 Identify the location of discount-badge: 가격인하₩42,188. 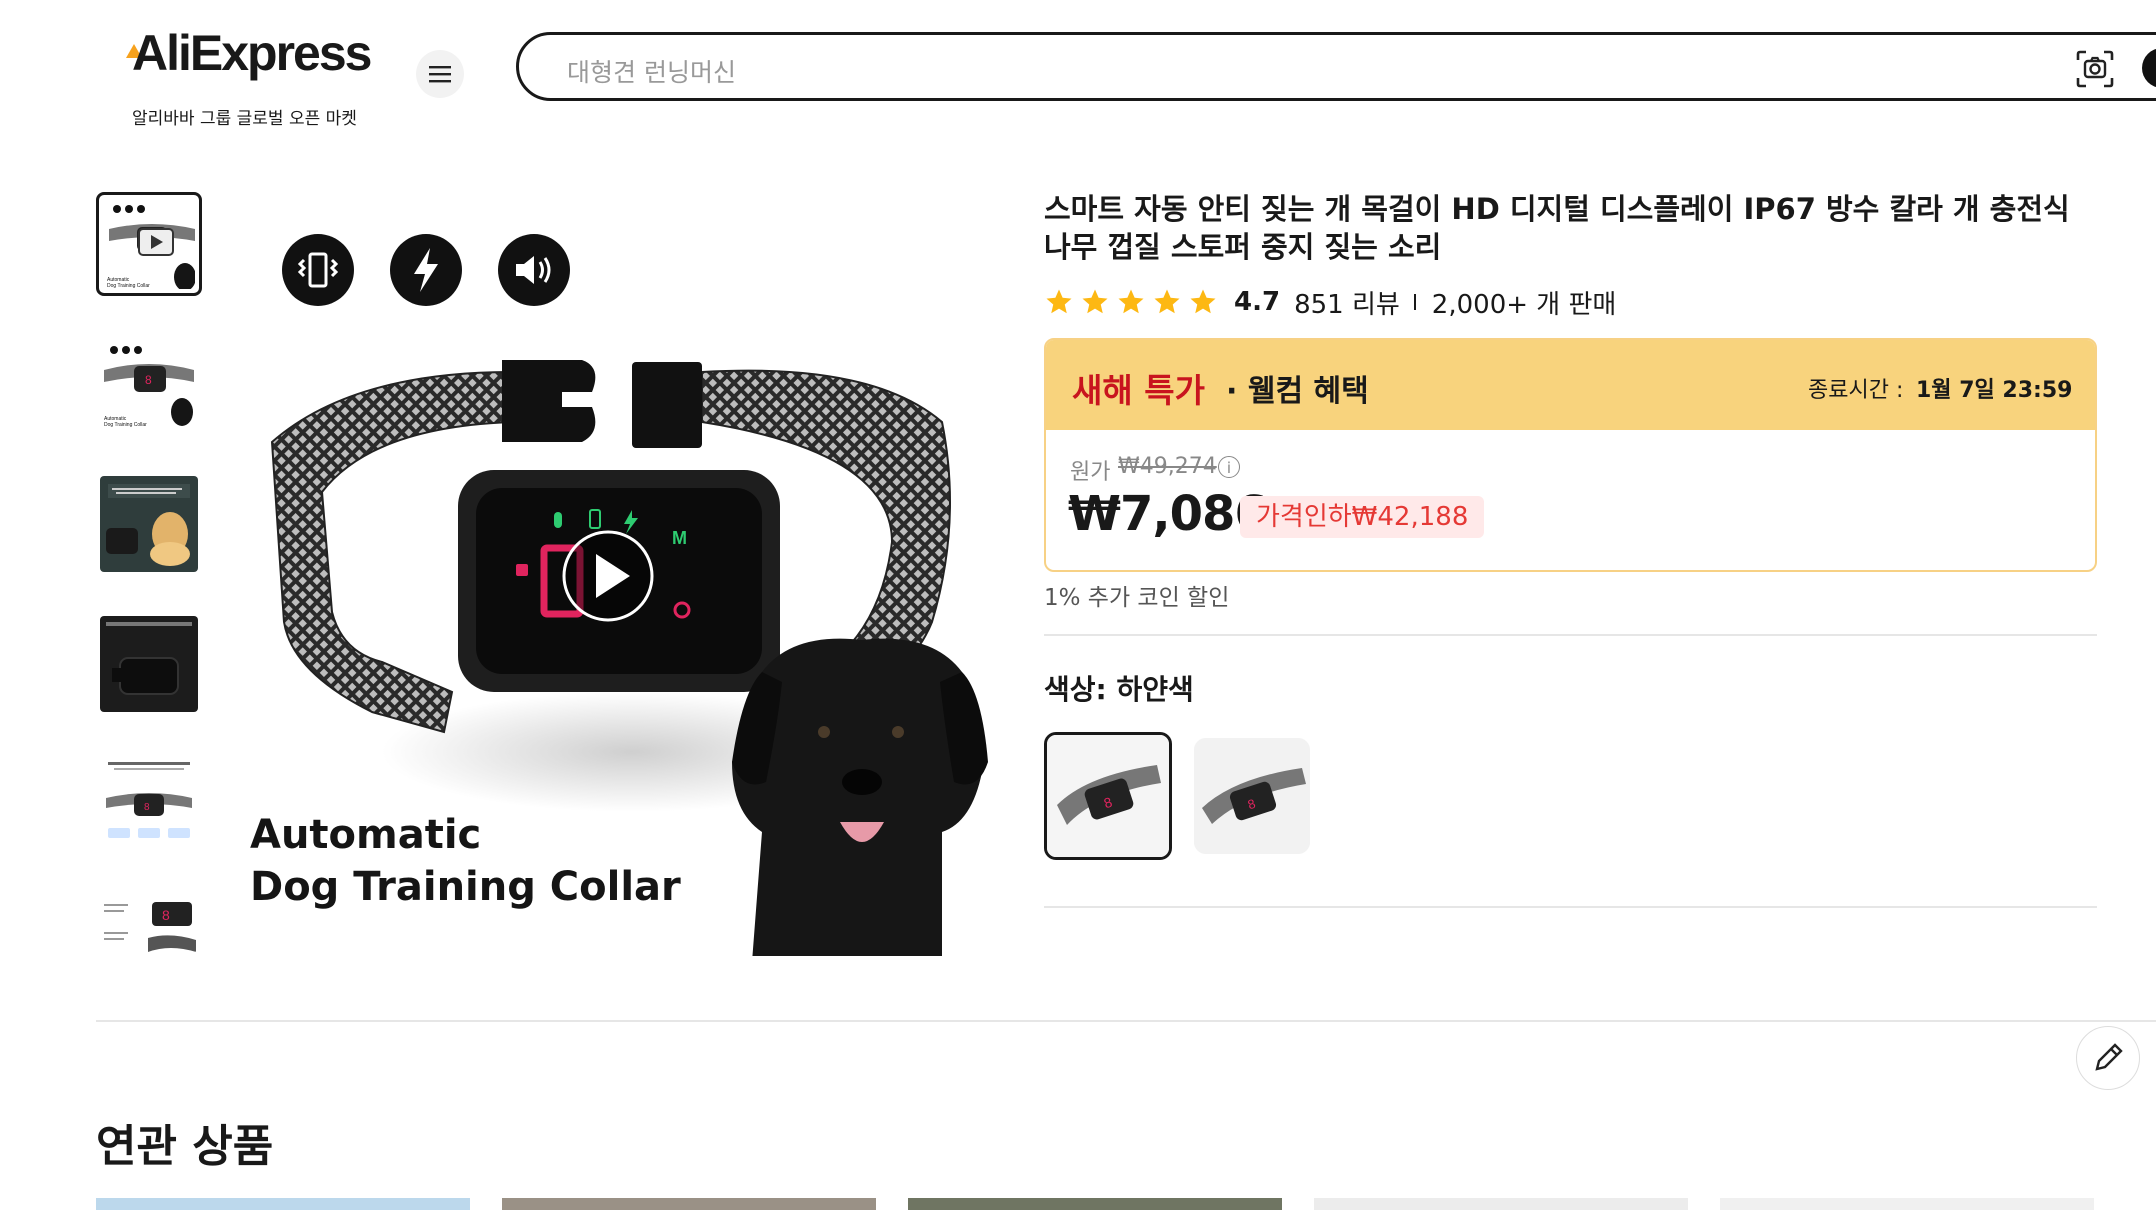
(1362, 517).